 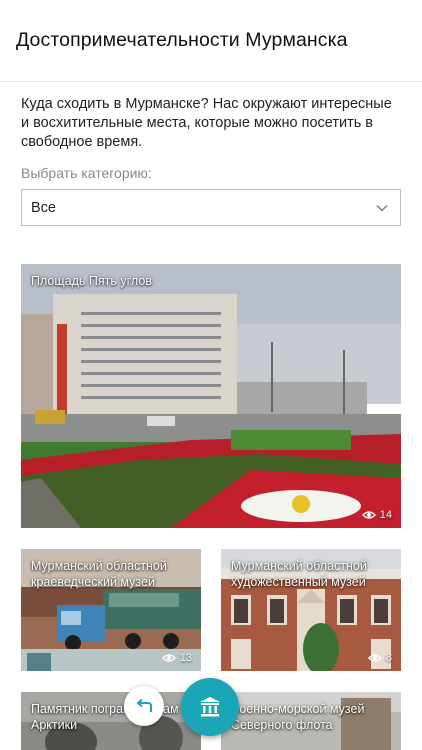 I want to click on view-count-value: 14, so click(x=385, y=515).